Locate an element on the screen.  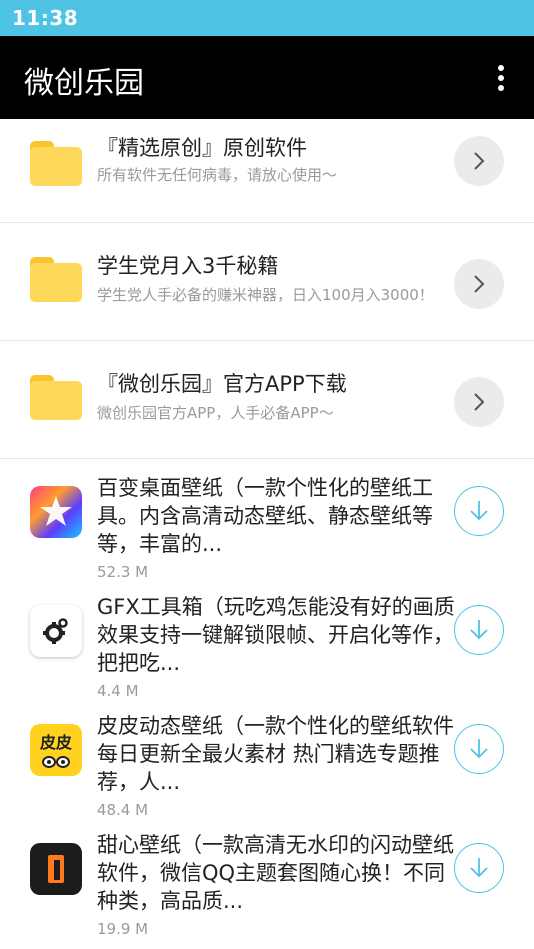
status-time: 11:38 is located at coordinates (45, 18).